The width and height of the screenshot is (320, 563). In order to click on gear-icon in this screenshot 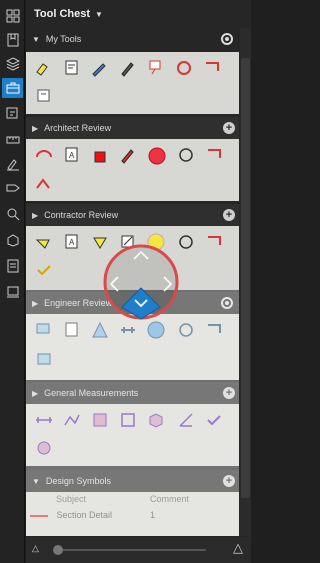, I will do `click(227, 39)`.